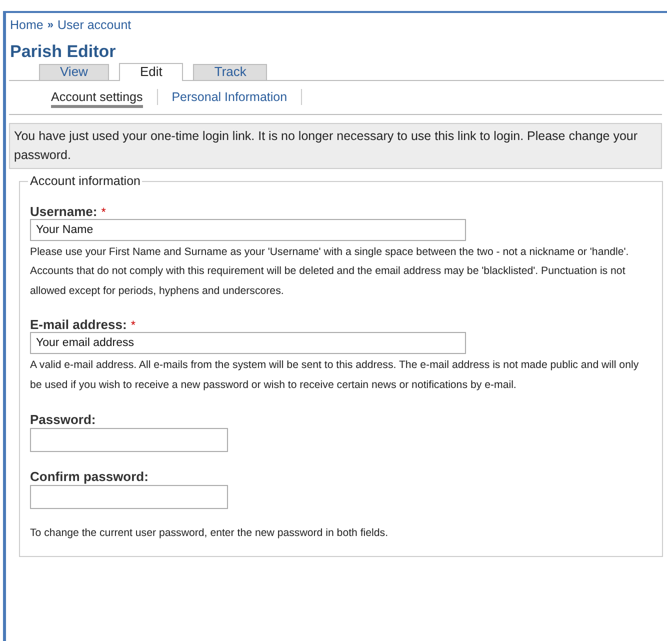 Image resolution: width=667 pixels, height=641 pixels. What do you see at coordinates (210, 533) in the screenshot?
I see `field-description: To change the current user password, enter the new password in both fields.` at bounding box center [210, 533].